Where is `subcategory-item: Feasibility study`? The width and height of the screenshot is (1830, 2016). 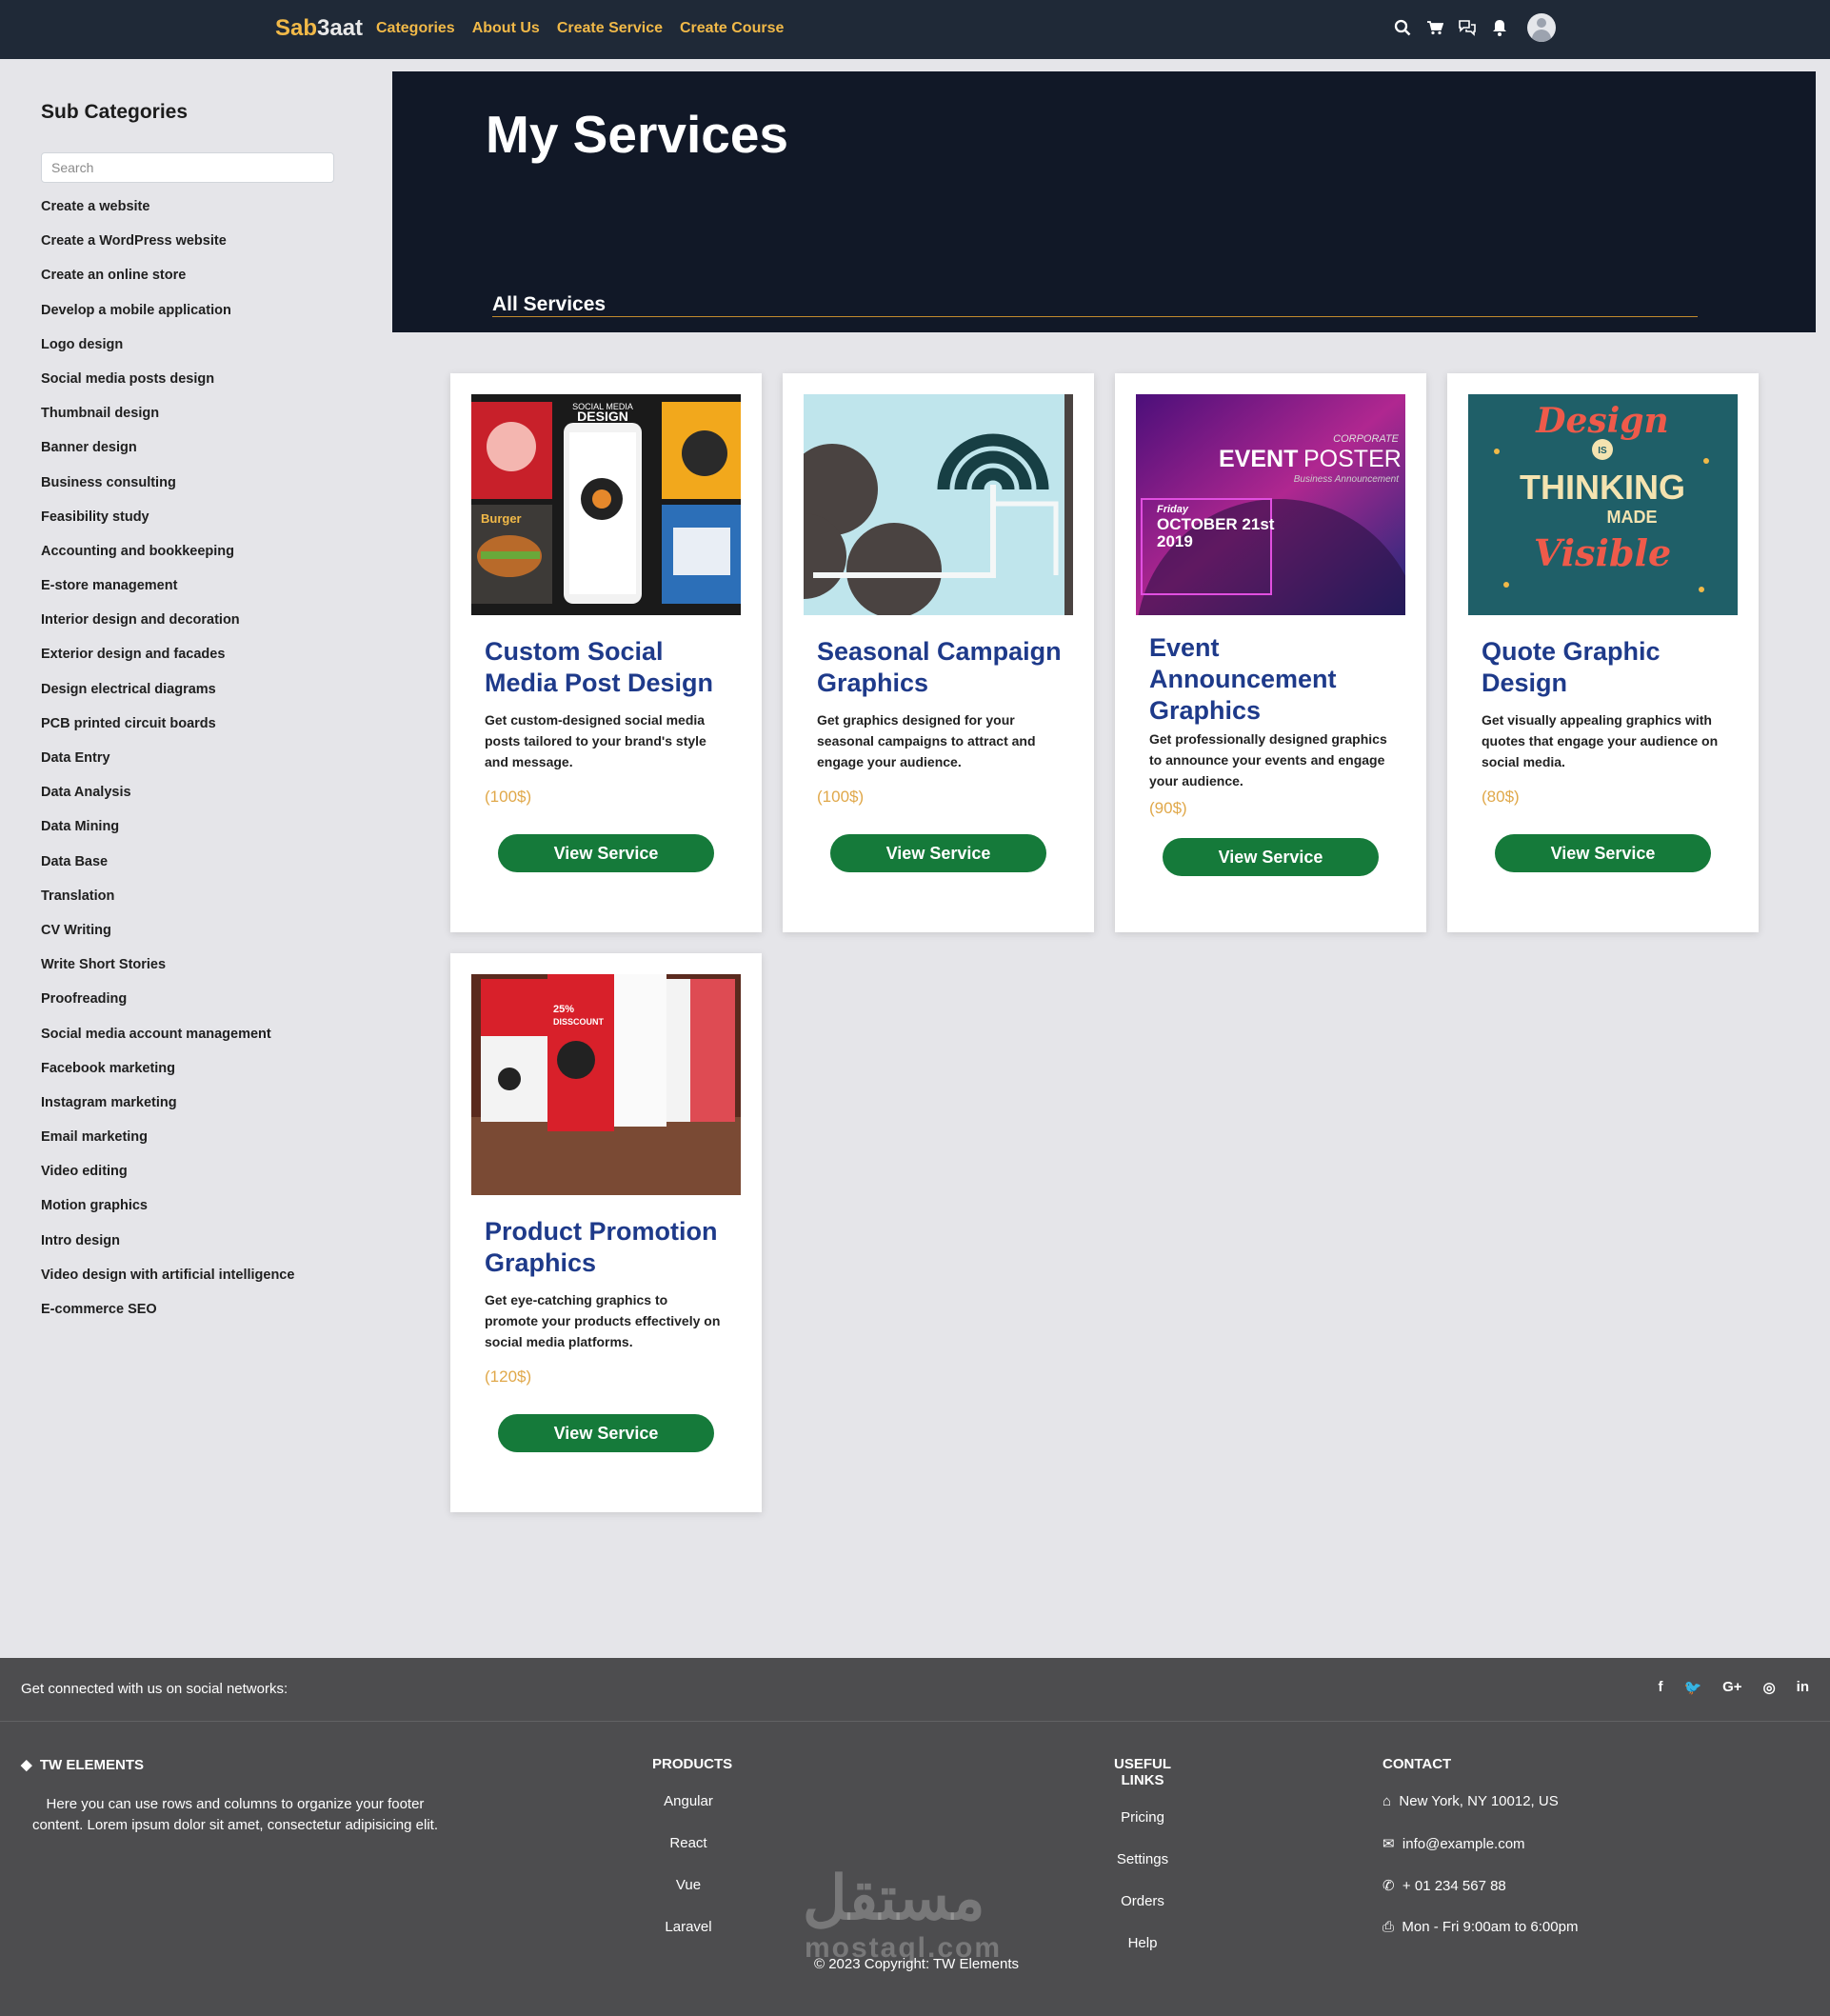 subcategory-item: Feasibility study is located at coordinates (198, 522).